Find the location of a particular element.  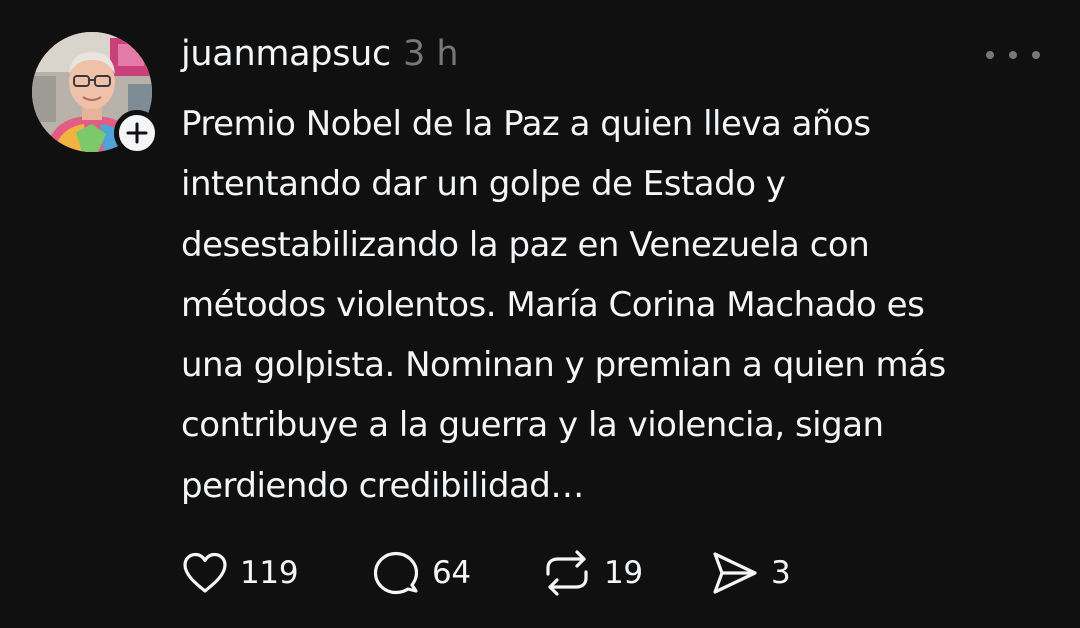

share-count: 3 is located at coordinates (781, 573).